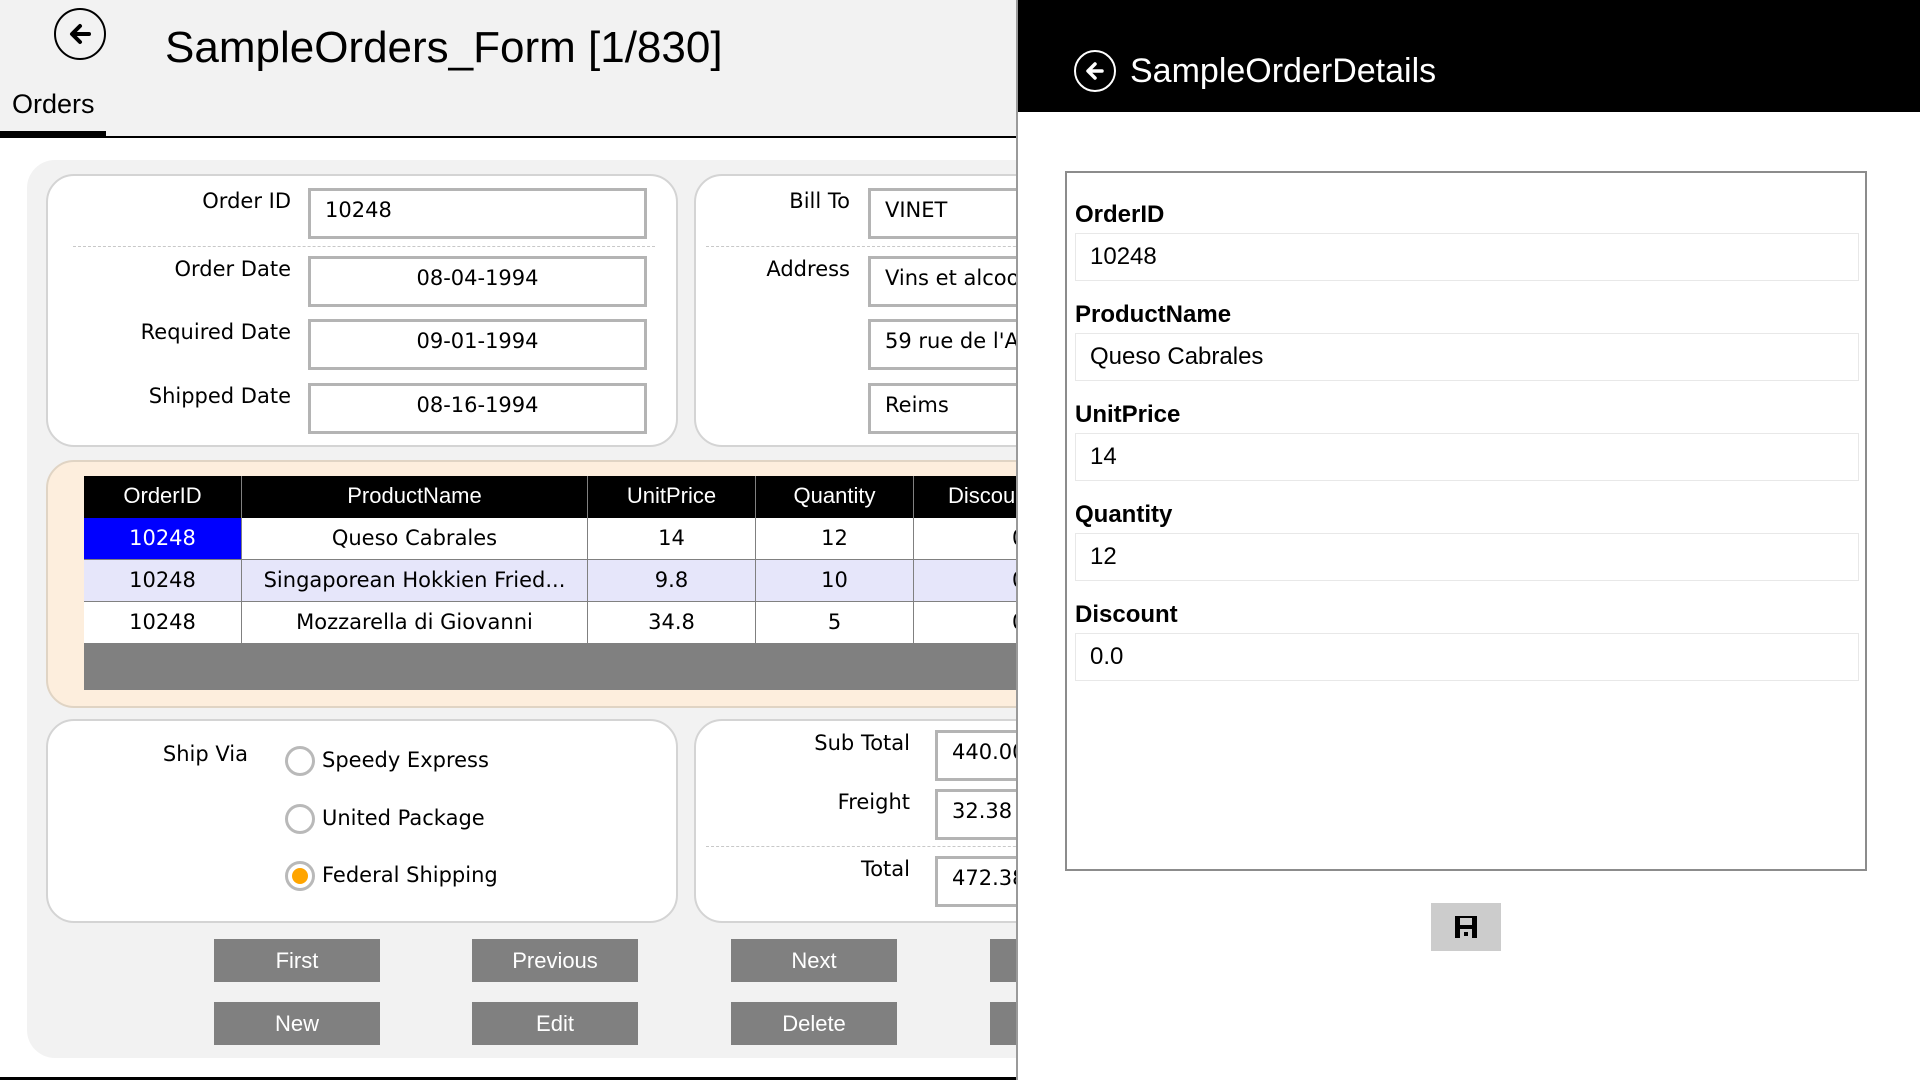  Describe the element at coordinates (1467, 357) in the screenshot. I see `productname-input: Queso Cabrales` at that location.